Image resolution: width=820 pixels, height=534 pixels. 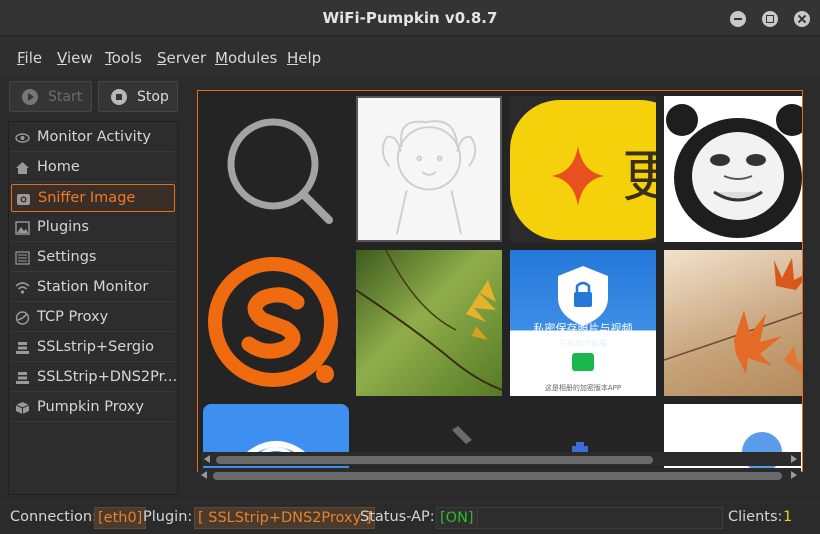 I want to click on menu-view: View, so click(x=75, y=58).